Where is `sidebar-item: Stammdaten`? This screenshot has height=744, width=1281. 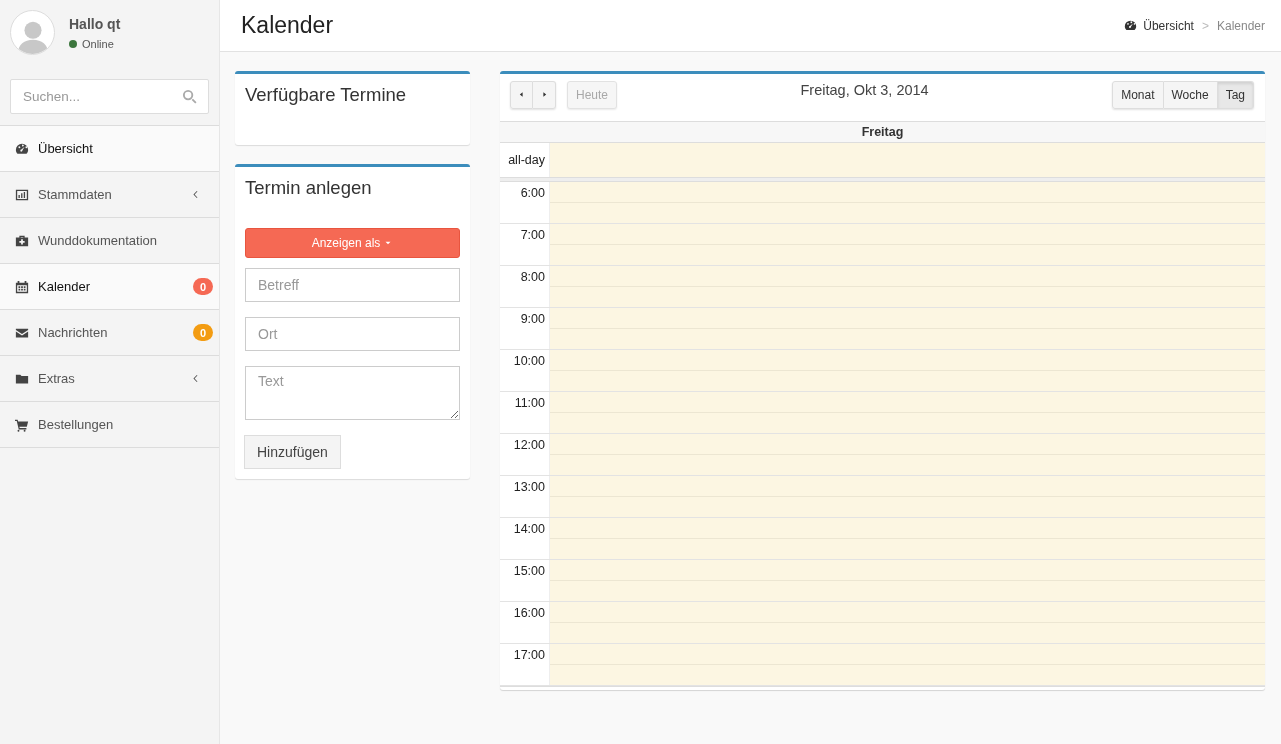 sidebar-item: Stammdaten is located at coordinates (109, 195).